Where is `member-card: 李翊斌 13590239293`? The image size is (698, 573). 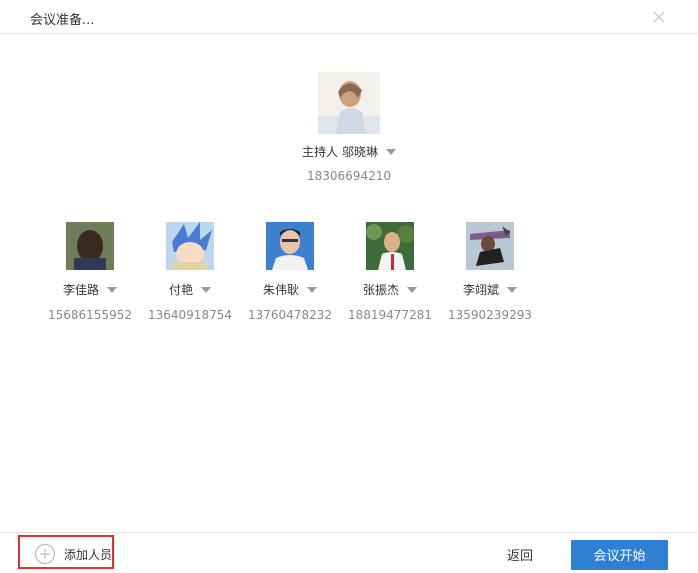
member-card: 李翊斌 13590239293 is located at coordinates (490, 272).